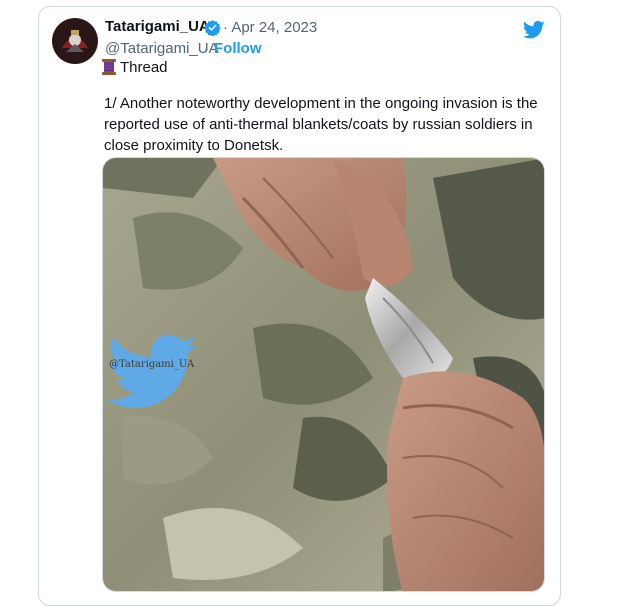 Image resolution: width=620 pixels, height=606 pixels. What do you see at coordinates (109, 67) in the screenshot?
I see `spool-of-thread-icon` at bounding box center [109, 67].